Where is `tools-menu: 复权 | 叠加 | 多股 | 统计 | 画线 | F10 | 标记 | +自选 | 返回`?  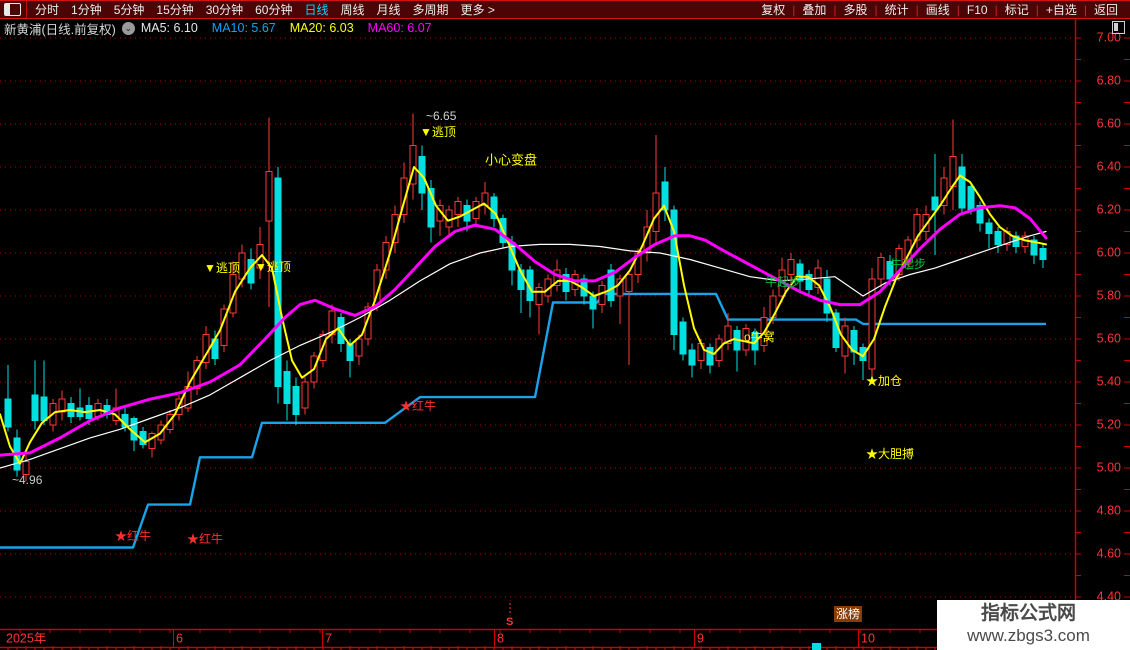 tools-menu: 复权 | 叠加 | 多股 | 统计 | 画线 | F10 | 标记 | +自选 | 返回 is located at coordinates (942, 9).